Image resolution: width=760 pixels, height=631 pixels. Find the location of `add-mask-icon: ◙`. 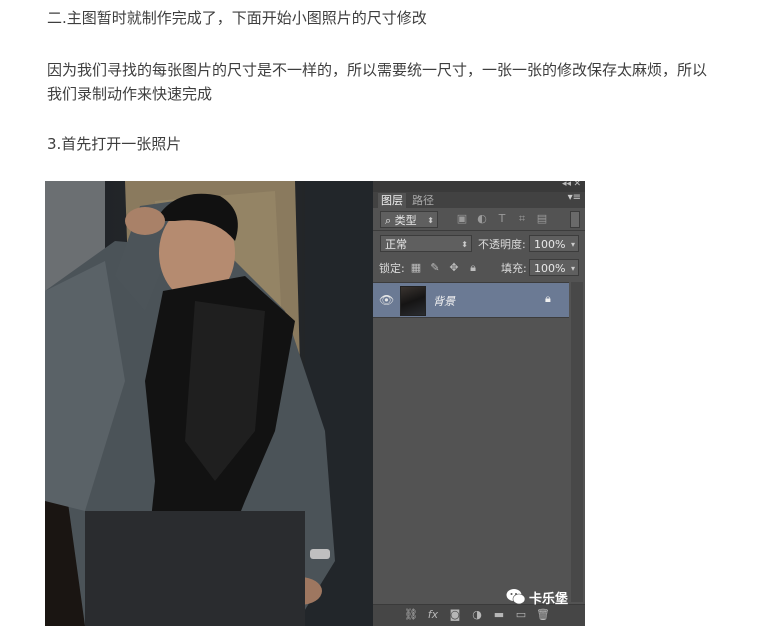

add-mask-icon: ◙ is located at coordinates (455, 614).